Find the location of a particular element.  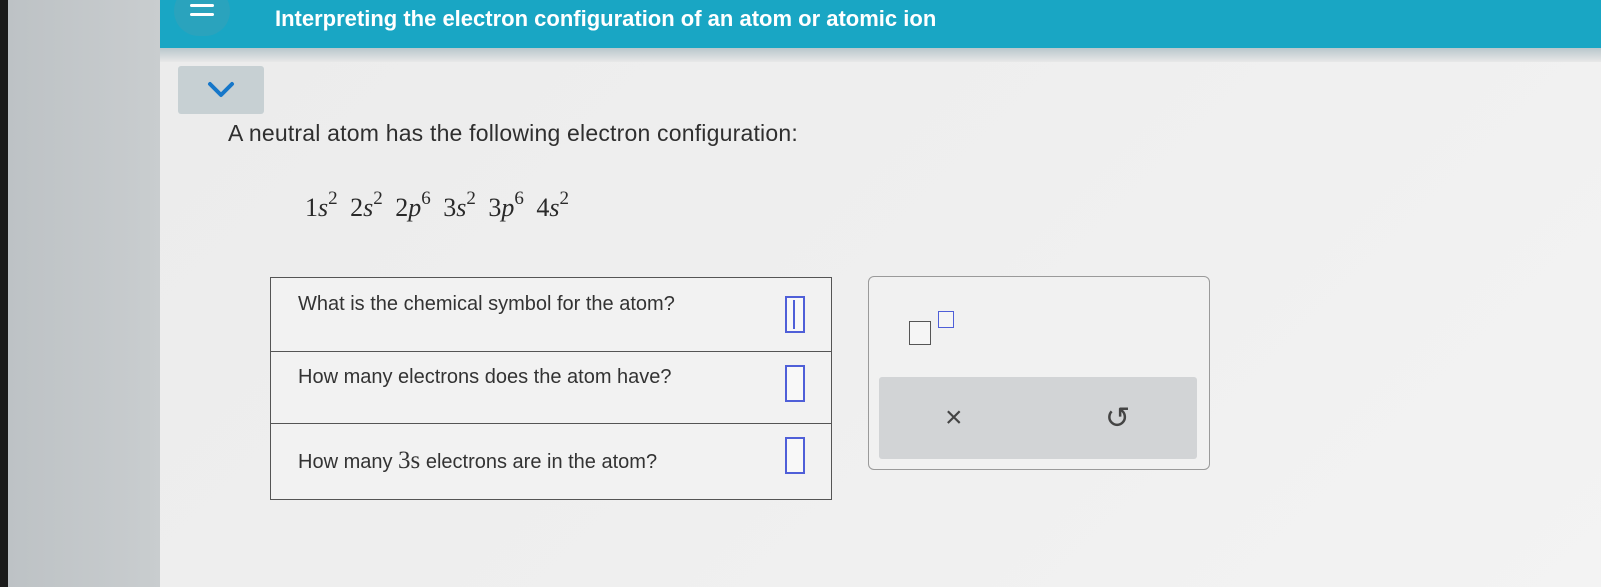

config-term: 2s2 is located at coordinates (366, 205).